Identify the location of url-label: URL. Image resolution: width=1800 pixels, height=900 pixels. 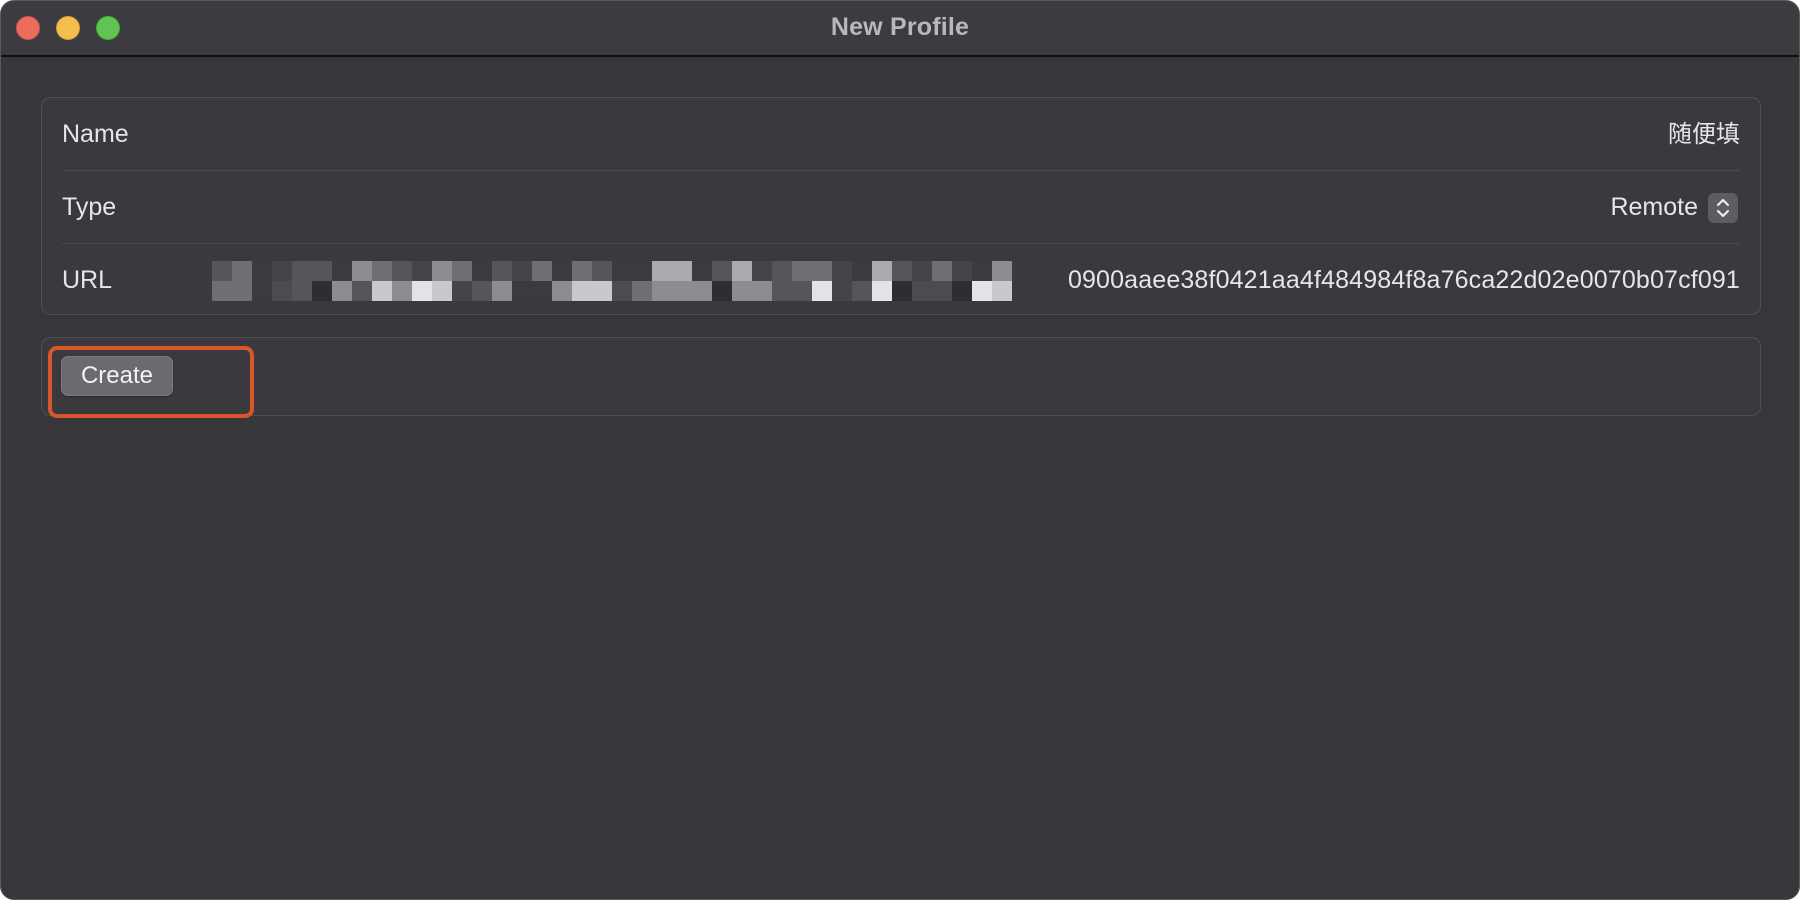
(87, 280).